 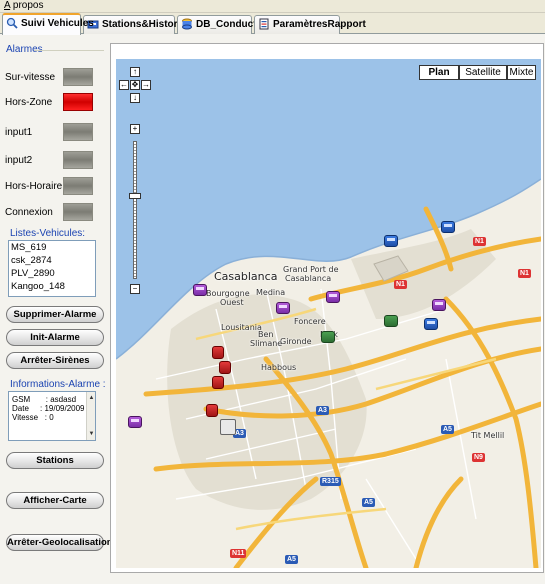 I want to click on map-type-plan: Plan, so click(x=439, y=72).